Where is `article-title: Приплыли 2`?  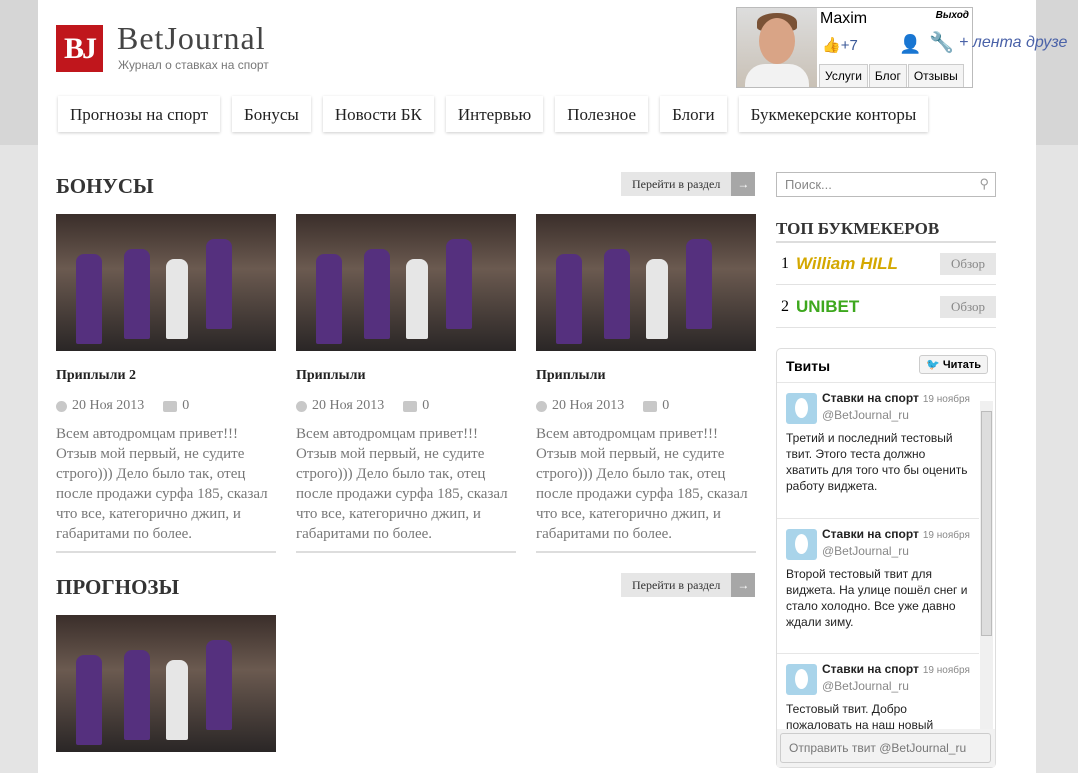
article-title: Приплыли 2 is located at coordinates (166, 376).